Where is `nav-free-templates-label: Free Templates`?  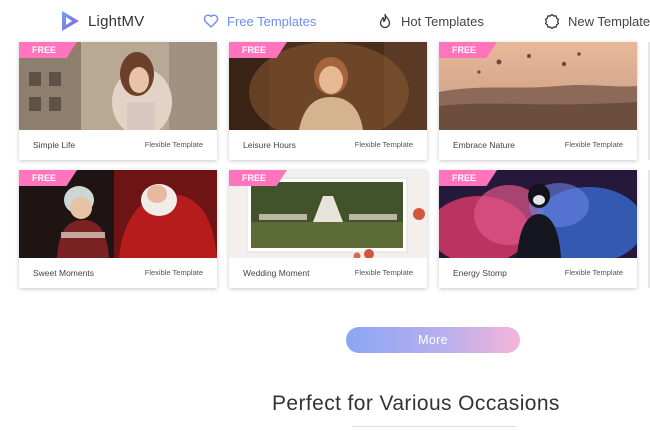 nav-free-templates-label: Free Templates is located at coordinates (272, 21).